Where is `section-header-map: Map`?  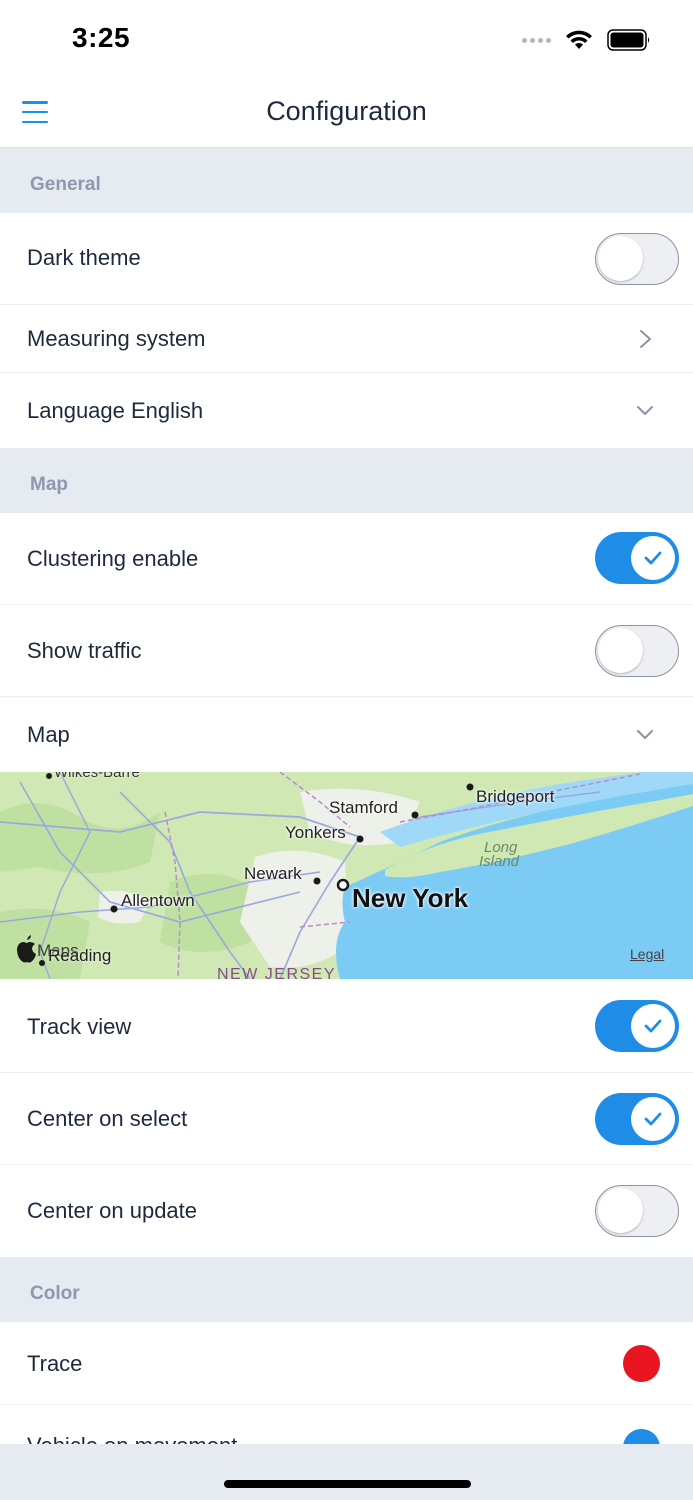
section-header-map: Map is located at coordinates (346, 480).